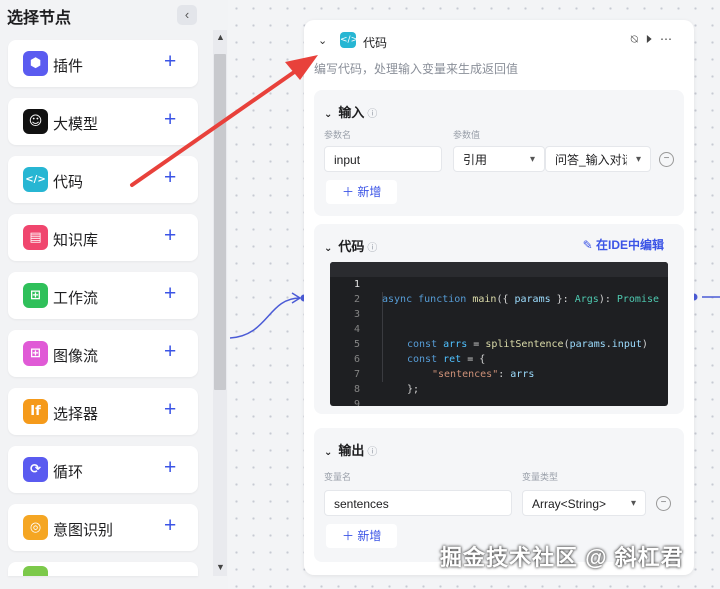  I want to click on annotation-arrow, so click(224, 121).